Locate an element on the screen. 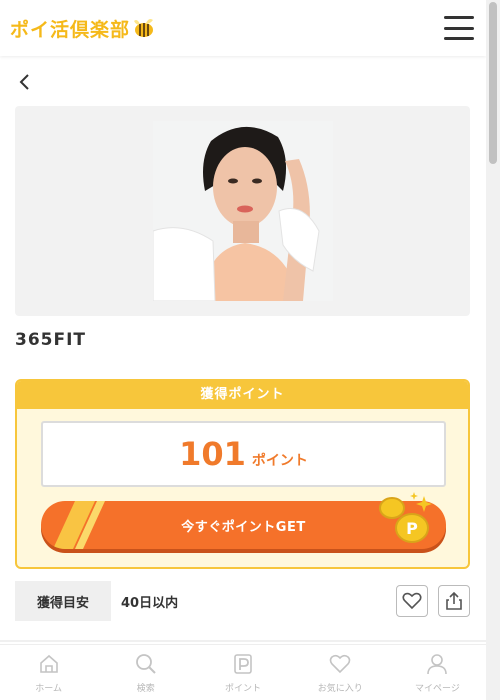 This screenshot has height=700, width=500. nav-mypage-label: マイページ is located at coordinates (437, 689).